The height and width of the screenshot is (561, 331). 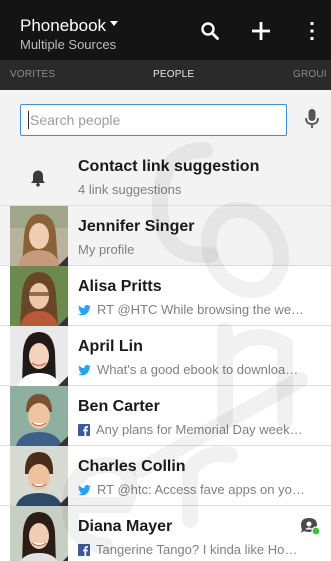 I want to click on search-bar, so click(x=165, y=118).